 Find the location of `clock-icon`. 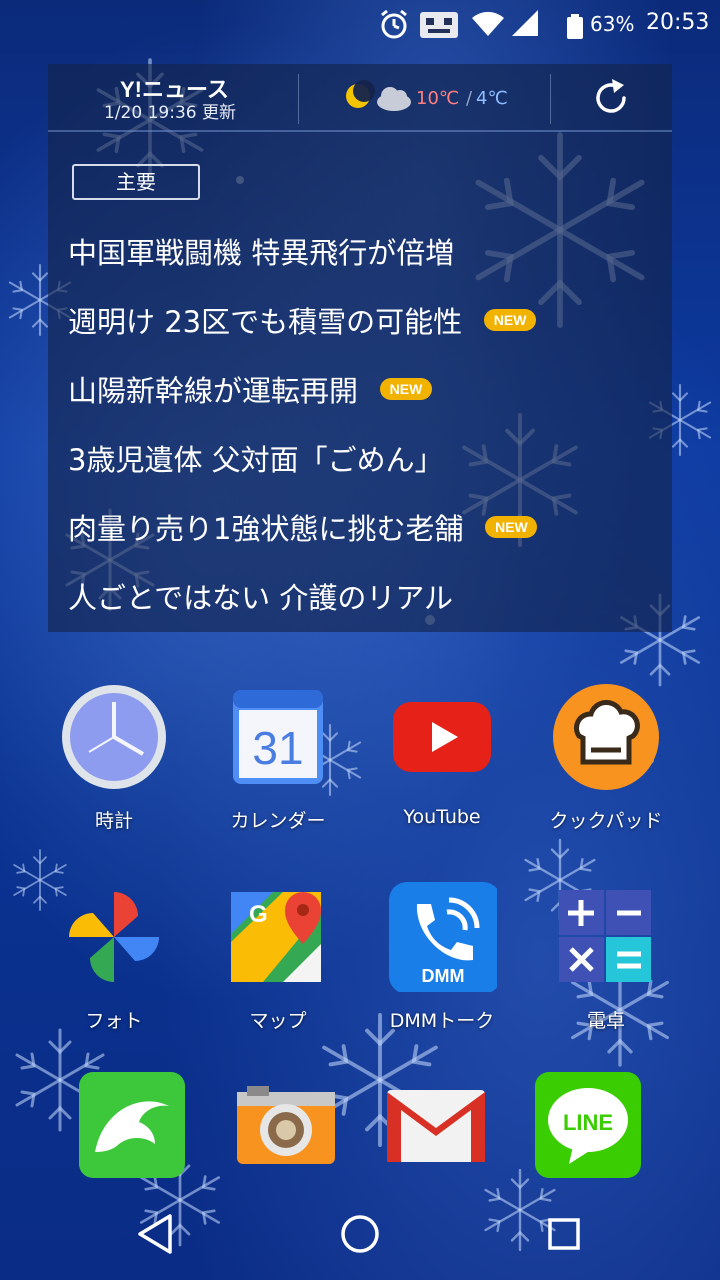

clock-icon is located at coordinates (114, 737).